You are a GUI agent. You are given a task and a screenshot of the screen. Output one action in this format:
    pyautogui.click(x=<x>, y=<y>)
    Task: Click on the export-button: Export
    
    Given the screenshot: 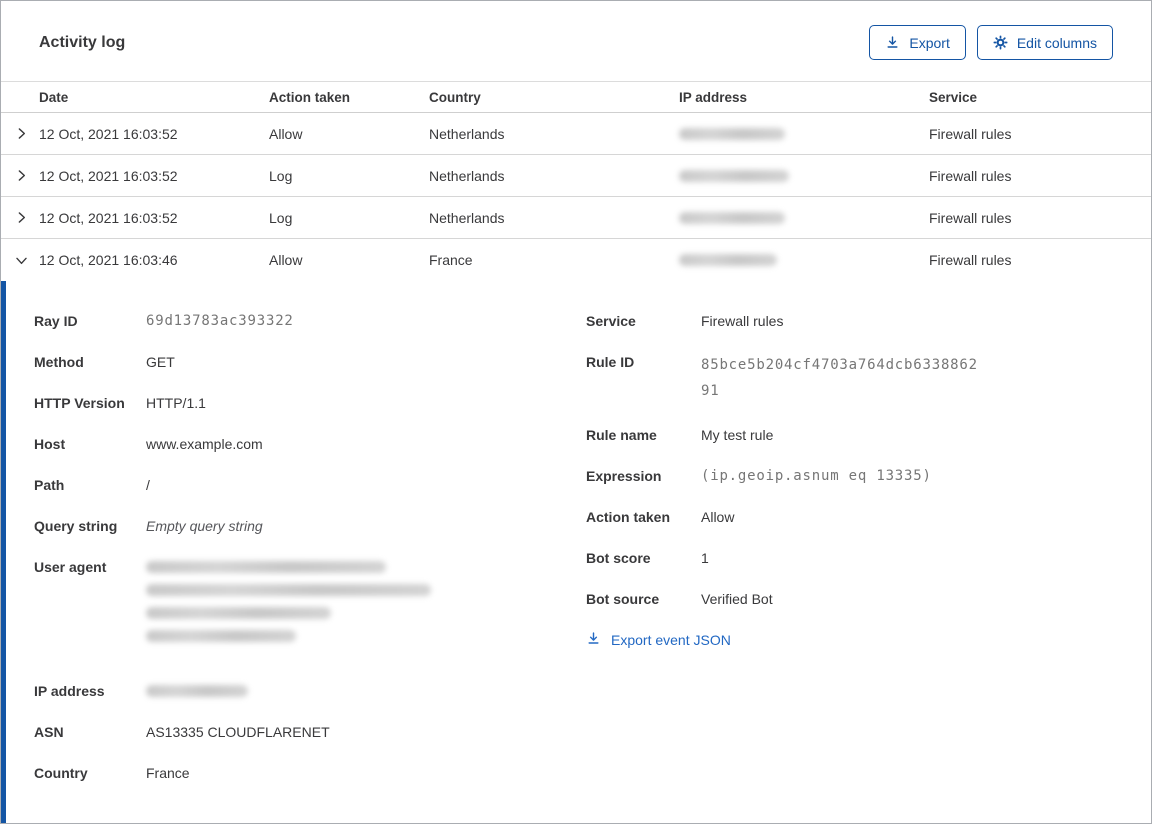 What is the action you would take?
    pyautogui.click(x=917, y=42)
    